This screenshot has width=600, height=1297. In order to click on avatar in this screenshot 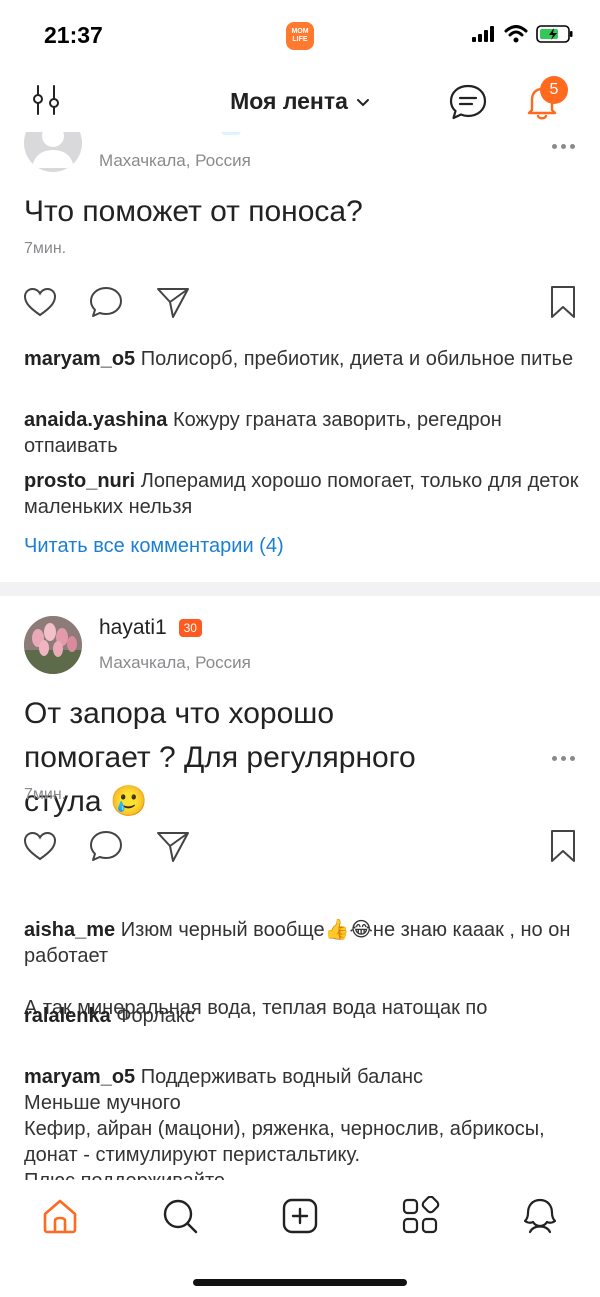, I will do `click(53, 645)`.